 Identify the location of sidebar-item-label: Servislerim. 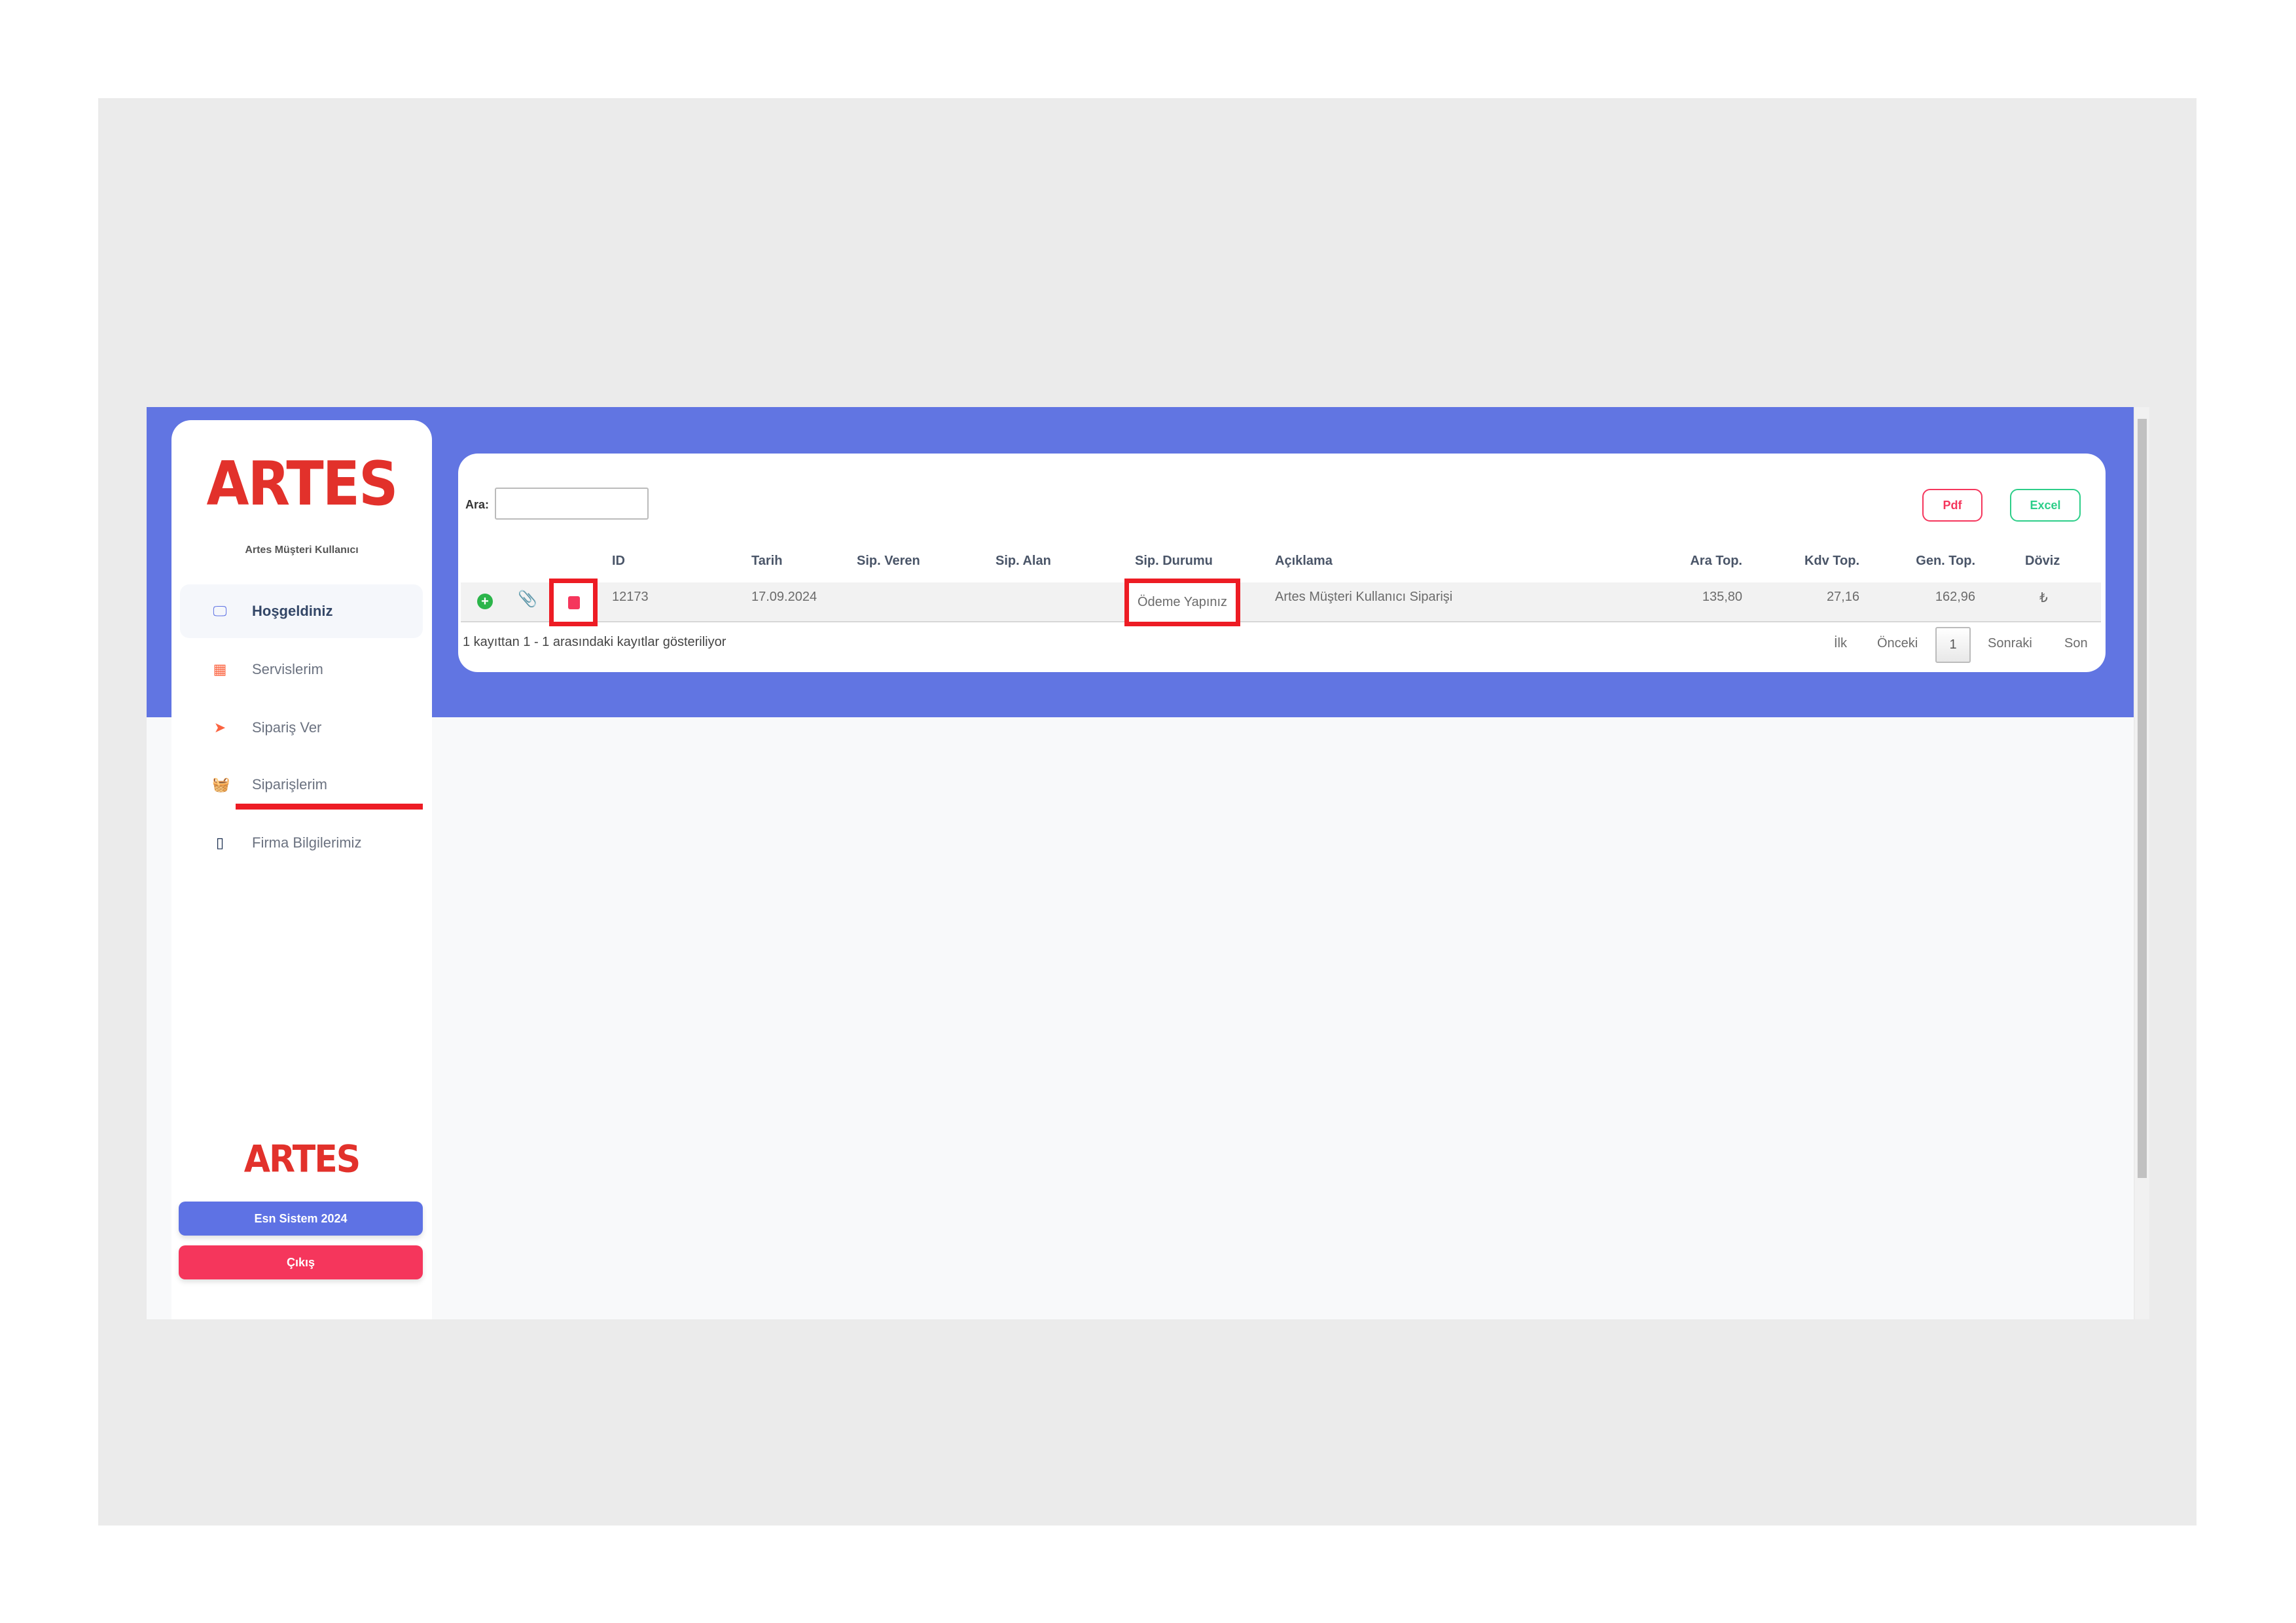
(287, 669).